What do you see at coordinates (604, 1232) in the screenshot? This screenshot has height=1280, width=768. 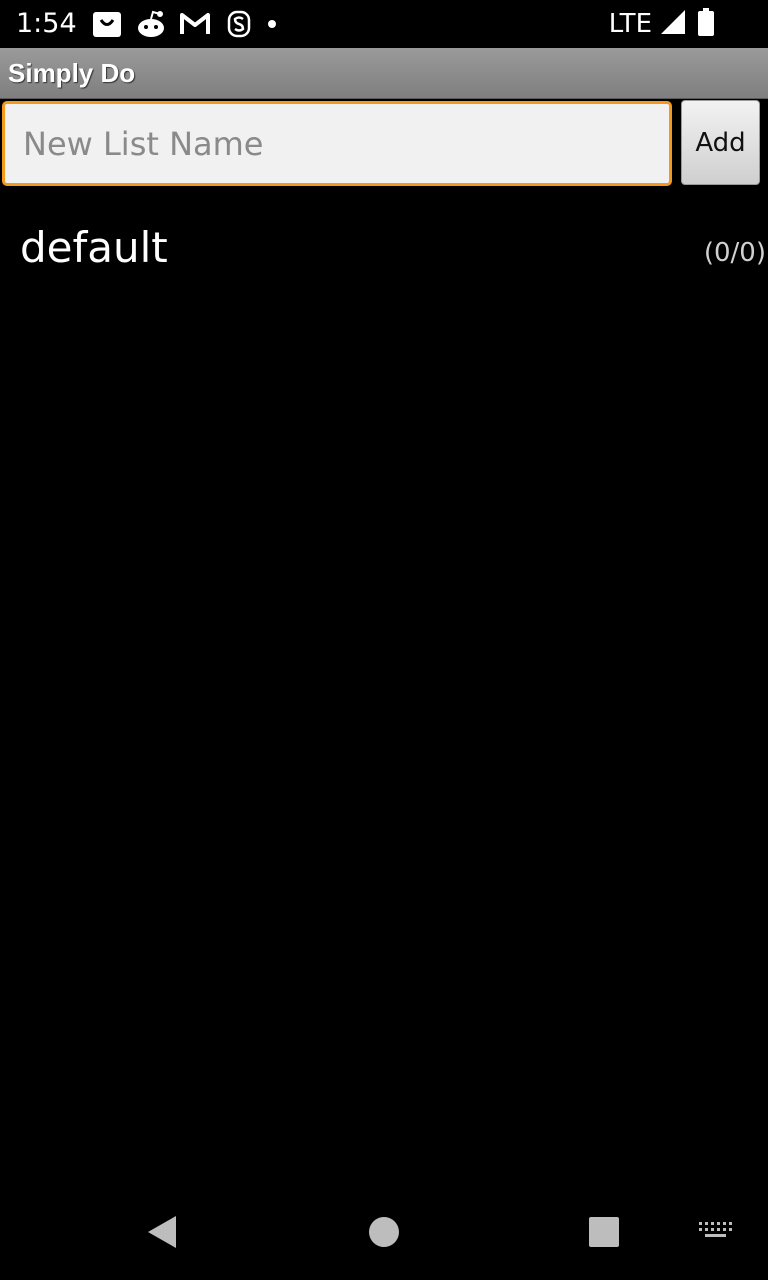 I see `recents-icon` at bounding box center [604, 1232].